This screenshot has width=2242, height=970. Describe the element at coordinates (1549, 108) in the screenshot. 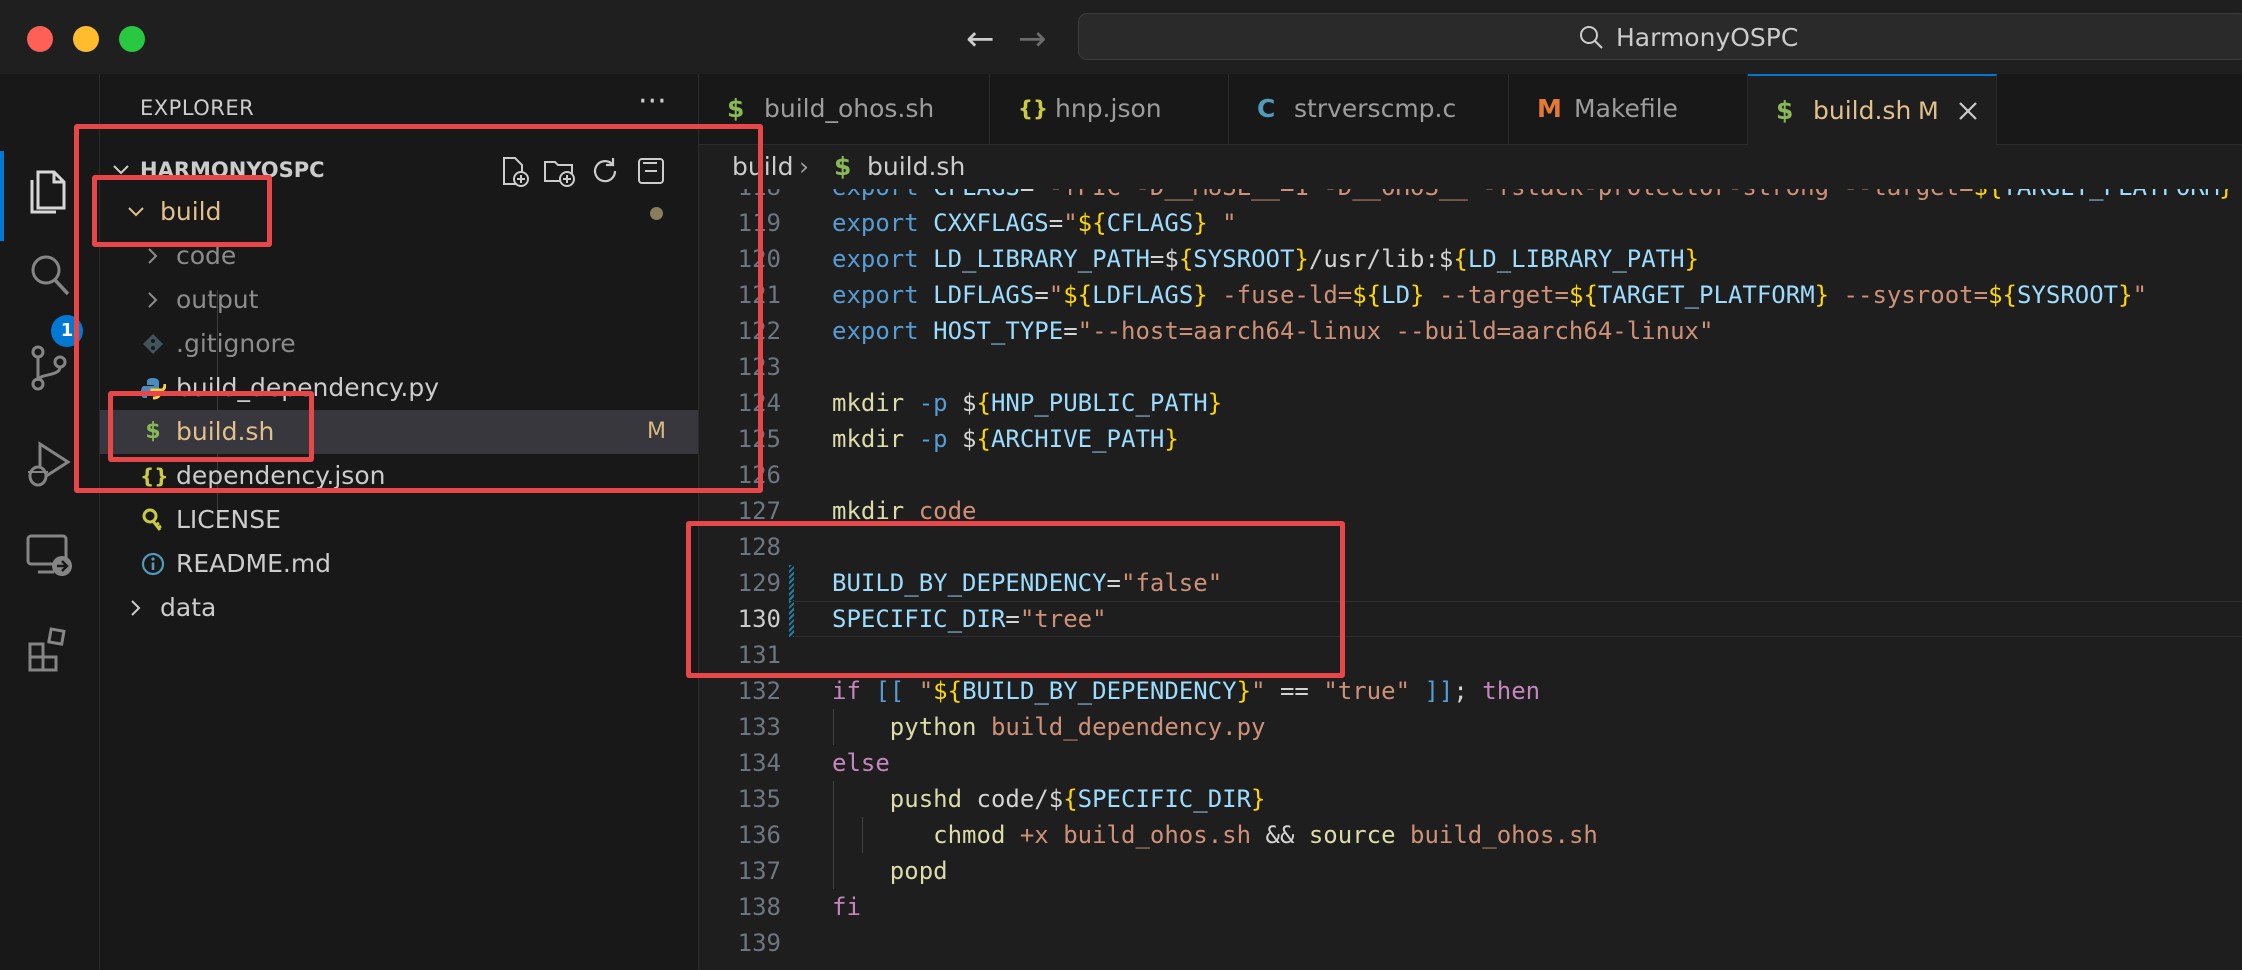

I see `makefile-icon: M` at that location.